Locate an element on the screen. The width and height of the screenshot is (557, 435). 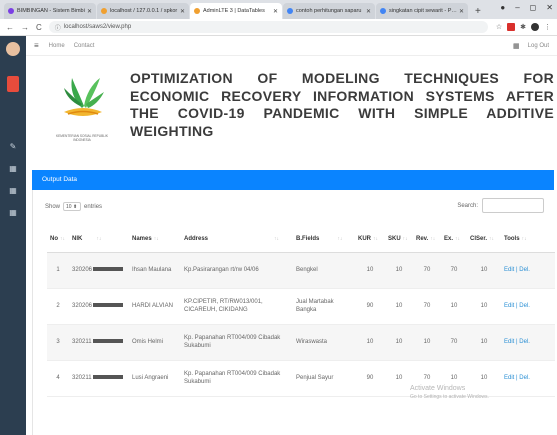
window-controls: ● – ◻ ✕ is located at coordinates (526, 7).